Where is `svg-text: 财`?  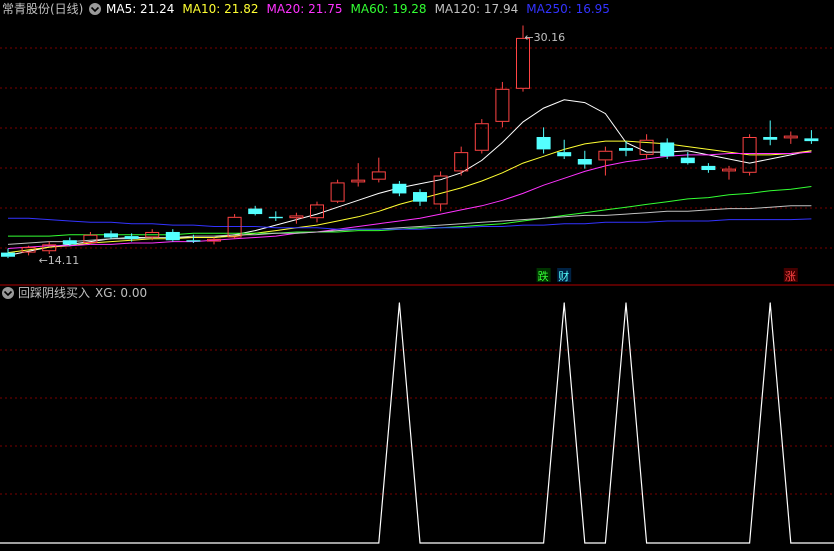 svg-text: 财 is located at coordinates (563, 276).